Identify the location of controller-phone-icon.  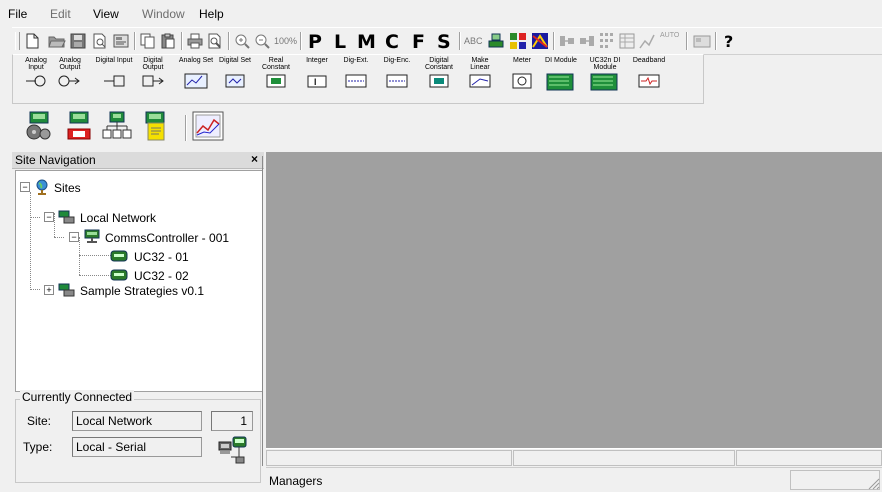
(80, 126).